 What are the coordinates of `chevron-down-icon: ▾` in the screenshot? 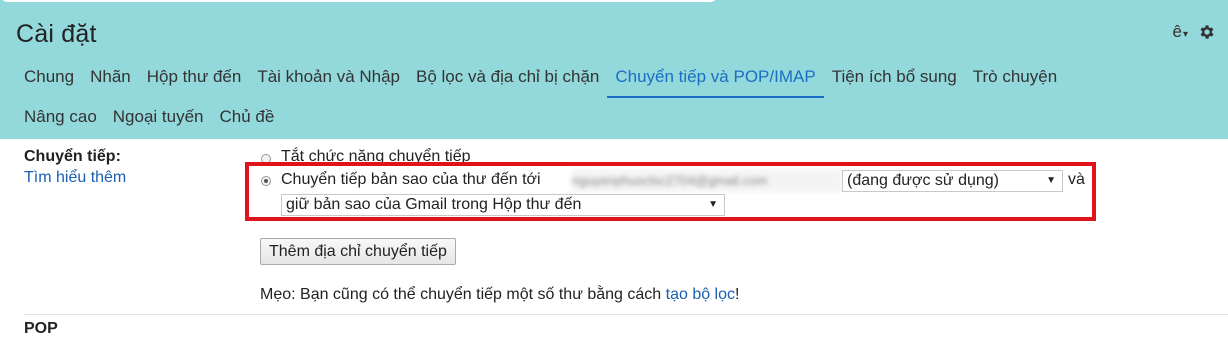 It's located at (1185, 34).